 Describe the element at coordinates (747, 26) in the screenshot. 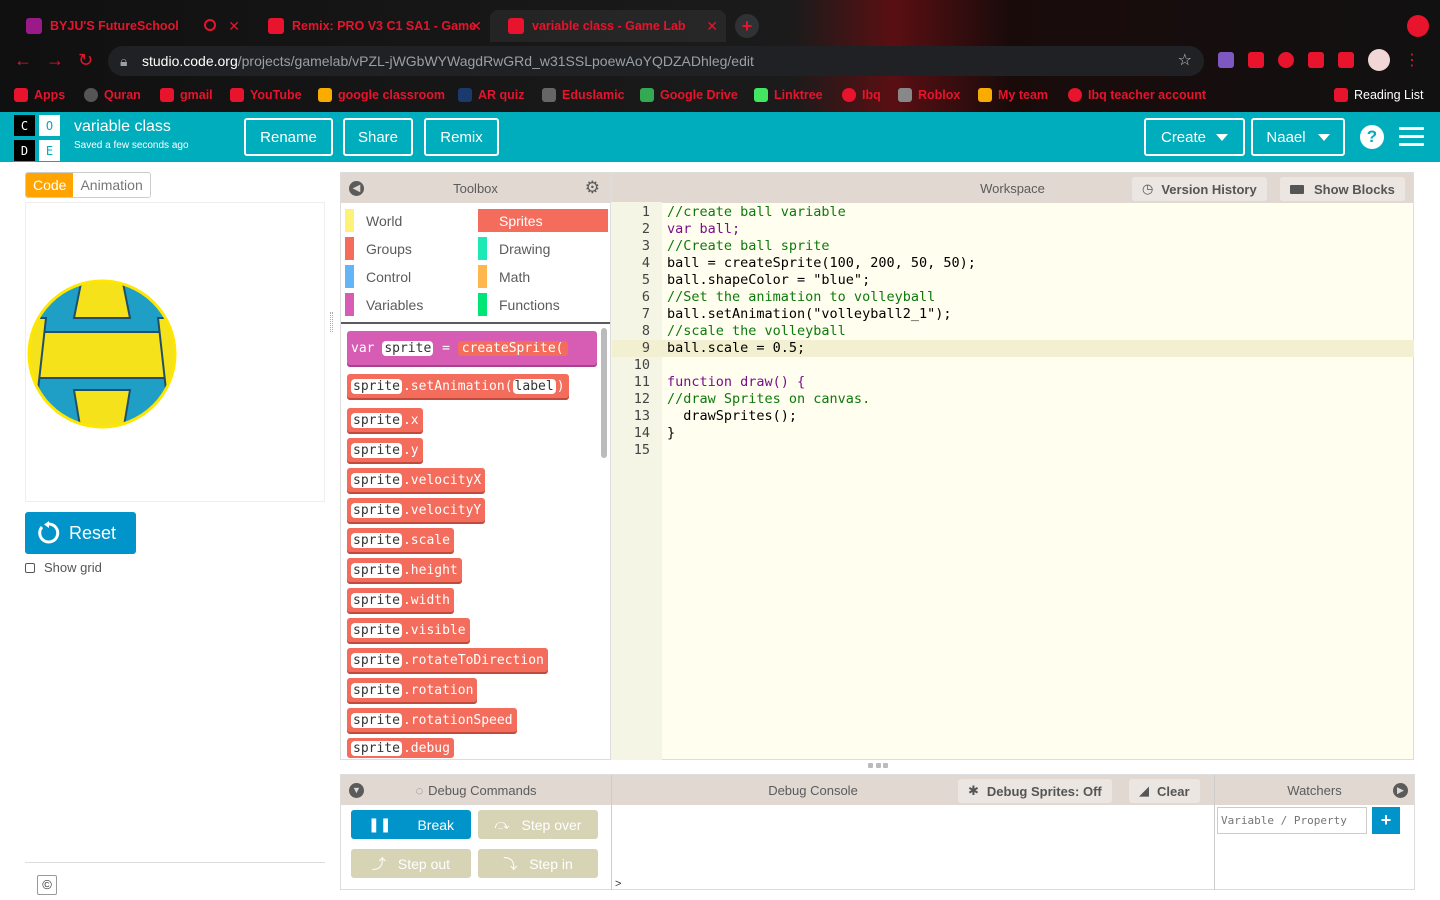

I see `new-tab-button: +` at that location.